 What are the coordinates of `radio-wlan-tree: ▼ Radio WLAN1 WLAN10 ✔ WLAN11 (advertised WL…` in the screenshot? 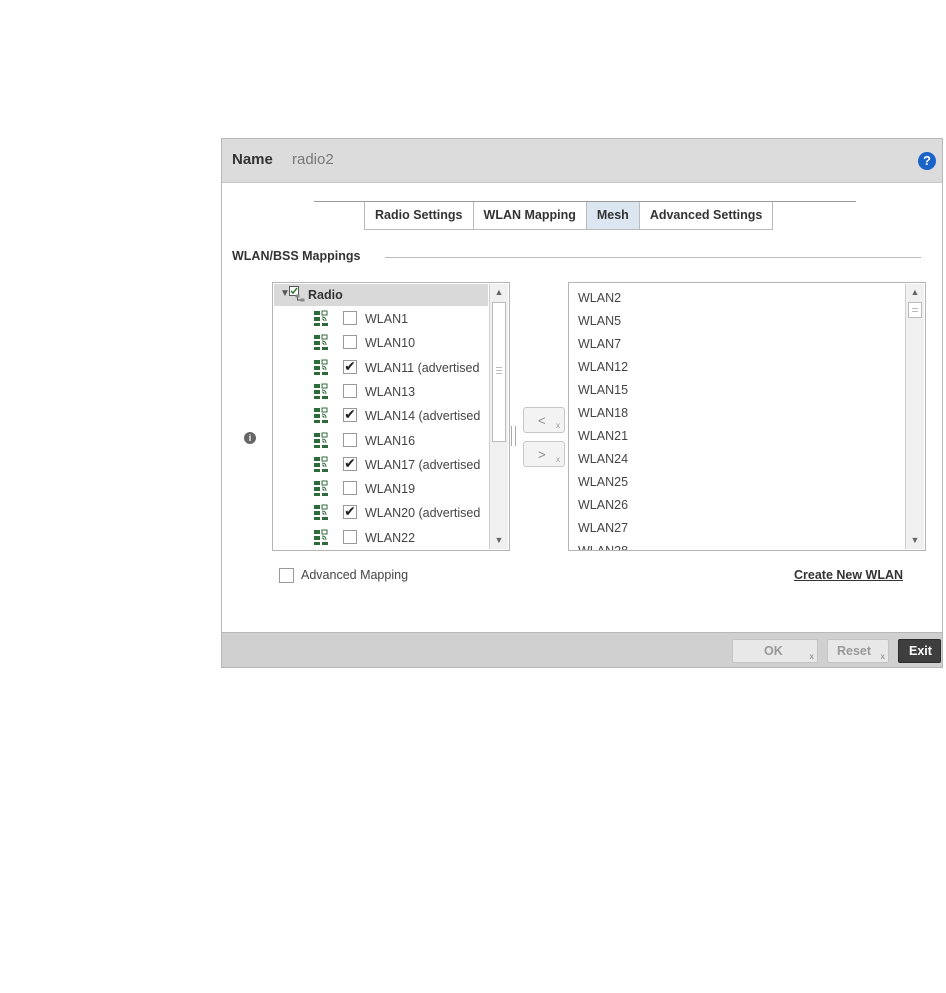 It's located at (391, 416).